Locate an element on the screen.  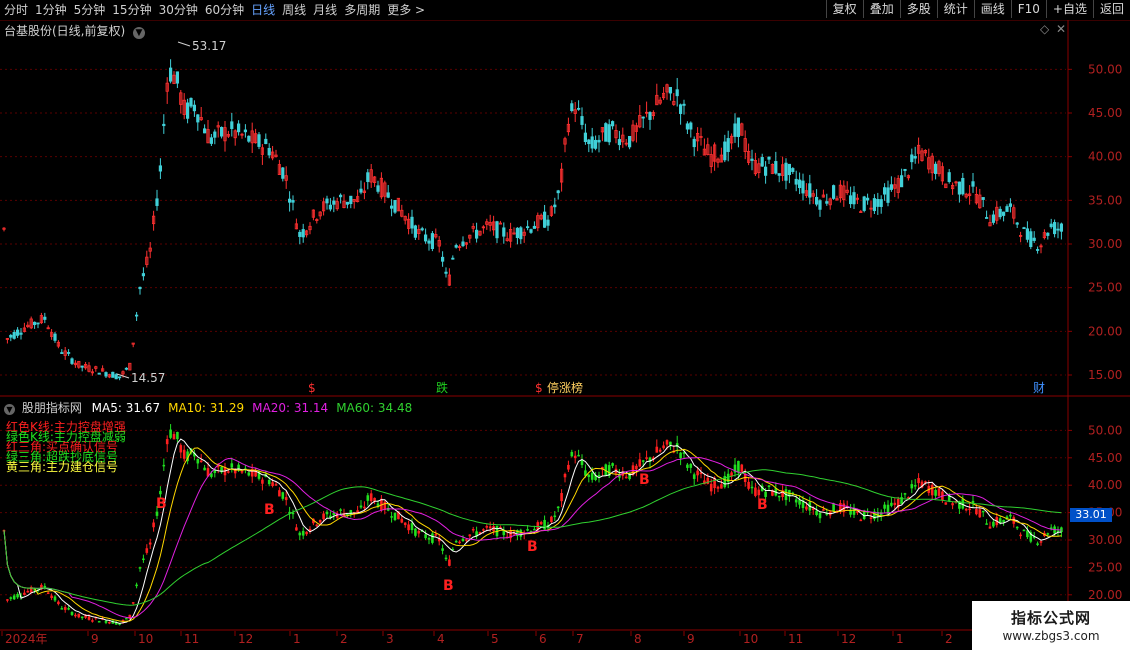
close-icon: ✕ is located at coordinates (1061, 29).